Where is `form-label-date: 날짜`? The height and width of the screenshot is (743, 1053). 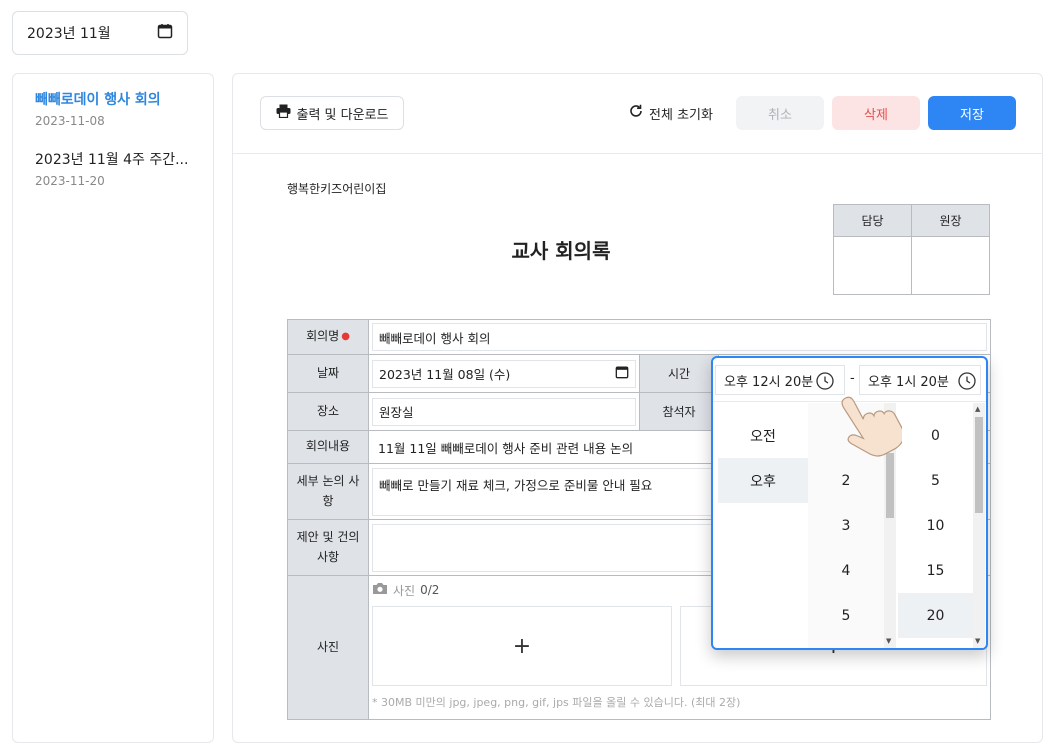 form-label-date: 날짜 is located at coordinates (328, 373).